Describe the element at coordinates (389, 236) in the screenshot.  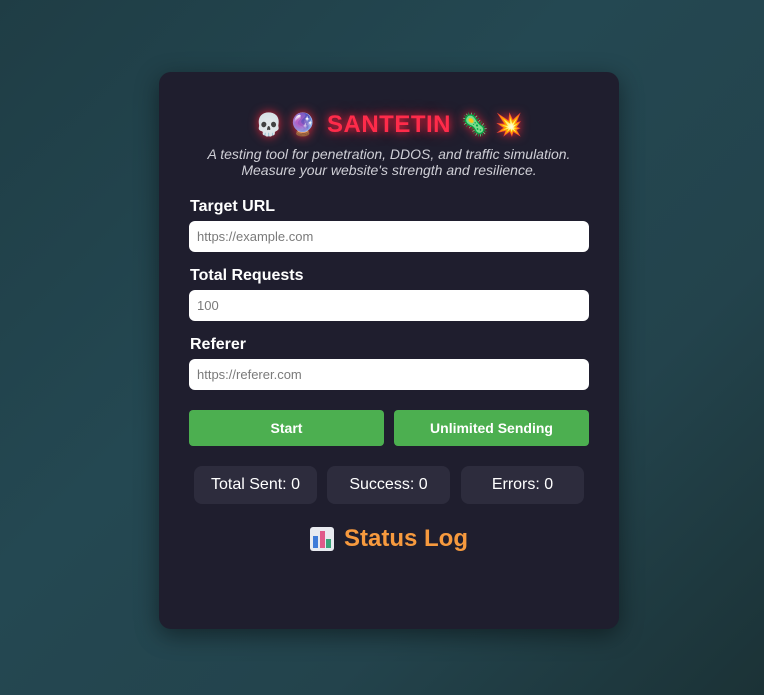
I see `target-url-input` at that location.